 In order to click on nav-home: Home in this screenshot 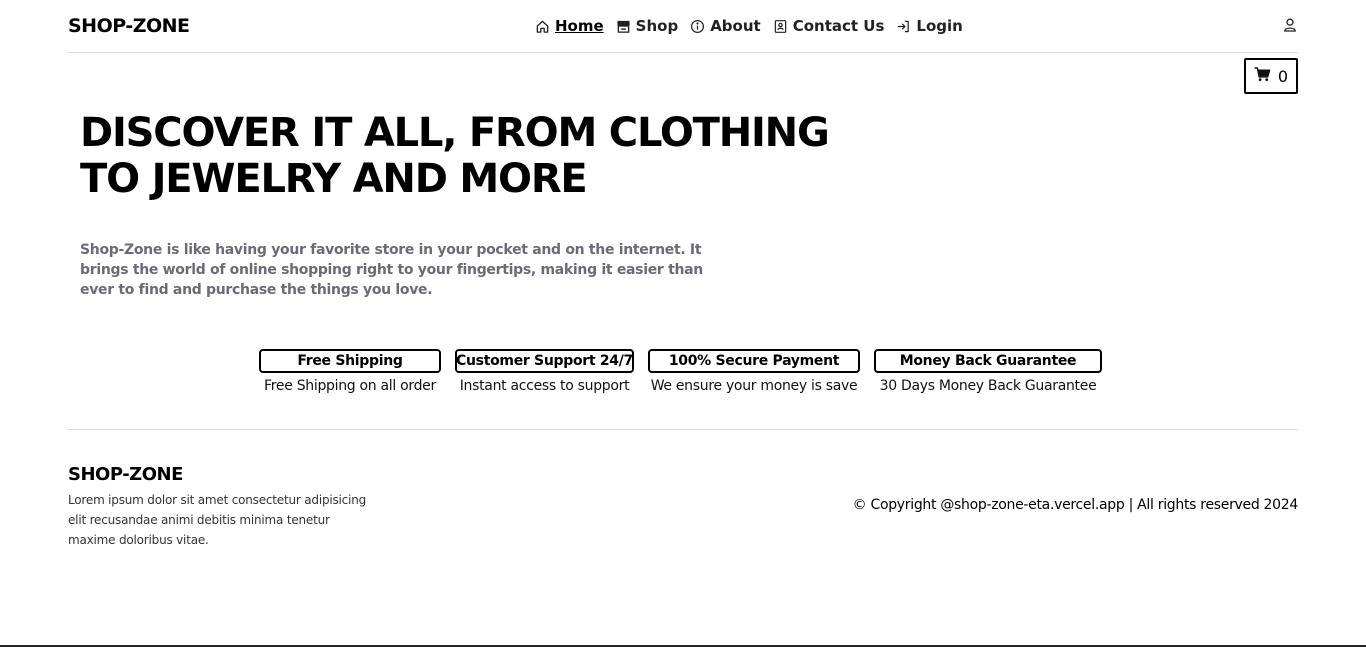, I will do `click(569, 26)`.